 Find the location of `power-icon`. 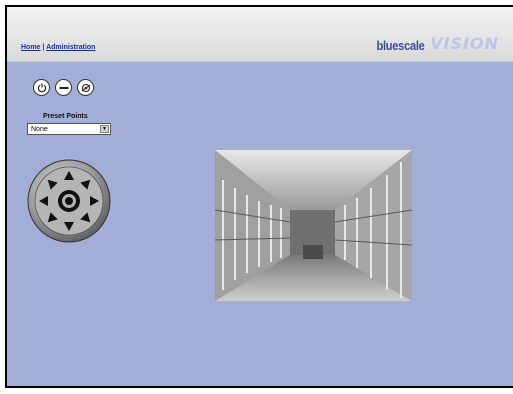

power-icon is located at coordinates (41, 87).